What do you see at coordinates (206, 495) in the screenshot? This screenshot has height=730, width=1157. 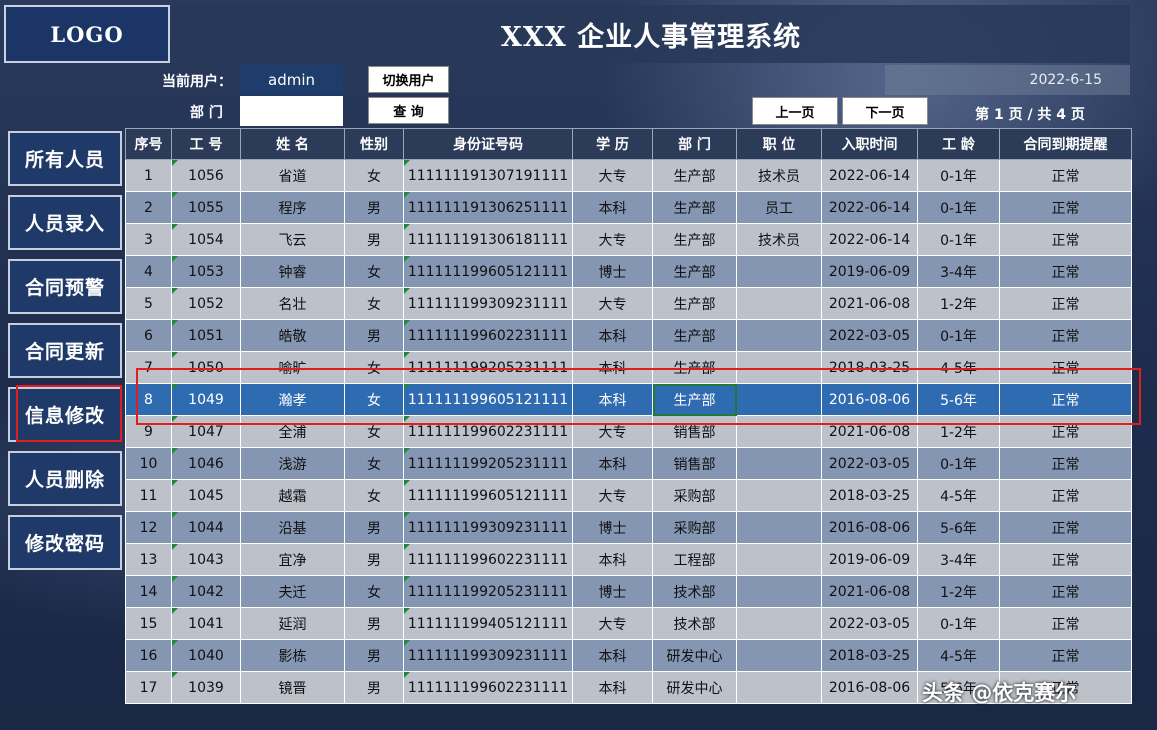 I see `cell-employee-id: 1045` at bounding box center [206, 495].